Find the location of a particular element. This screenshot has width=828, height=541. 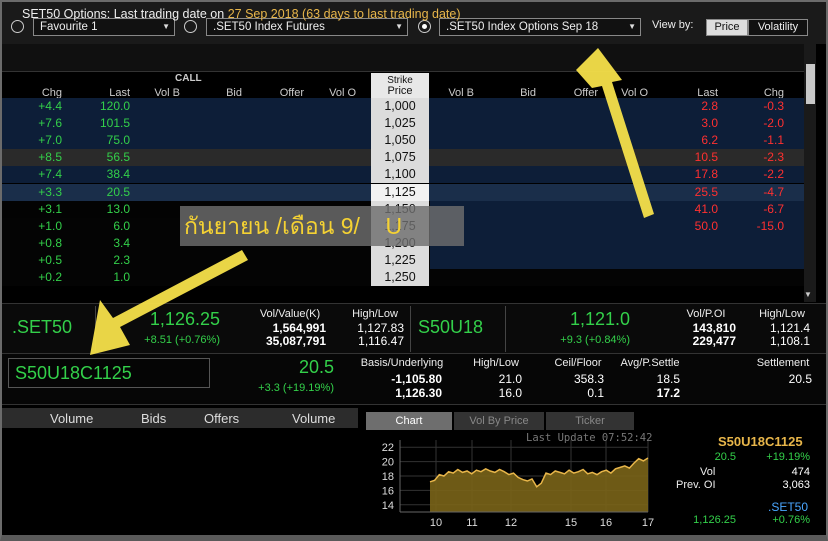

arrow-down-left-icon is located at coordinates (169, 302).